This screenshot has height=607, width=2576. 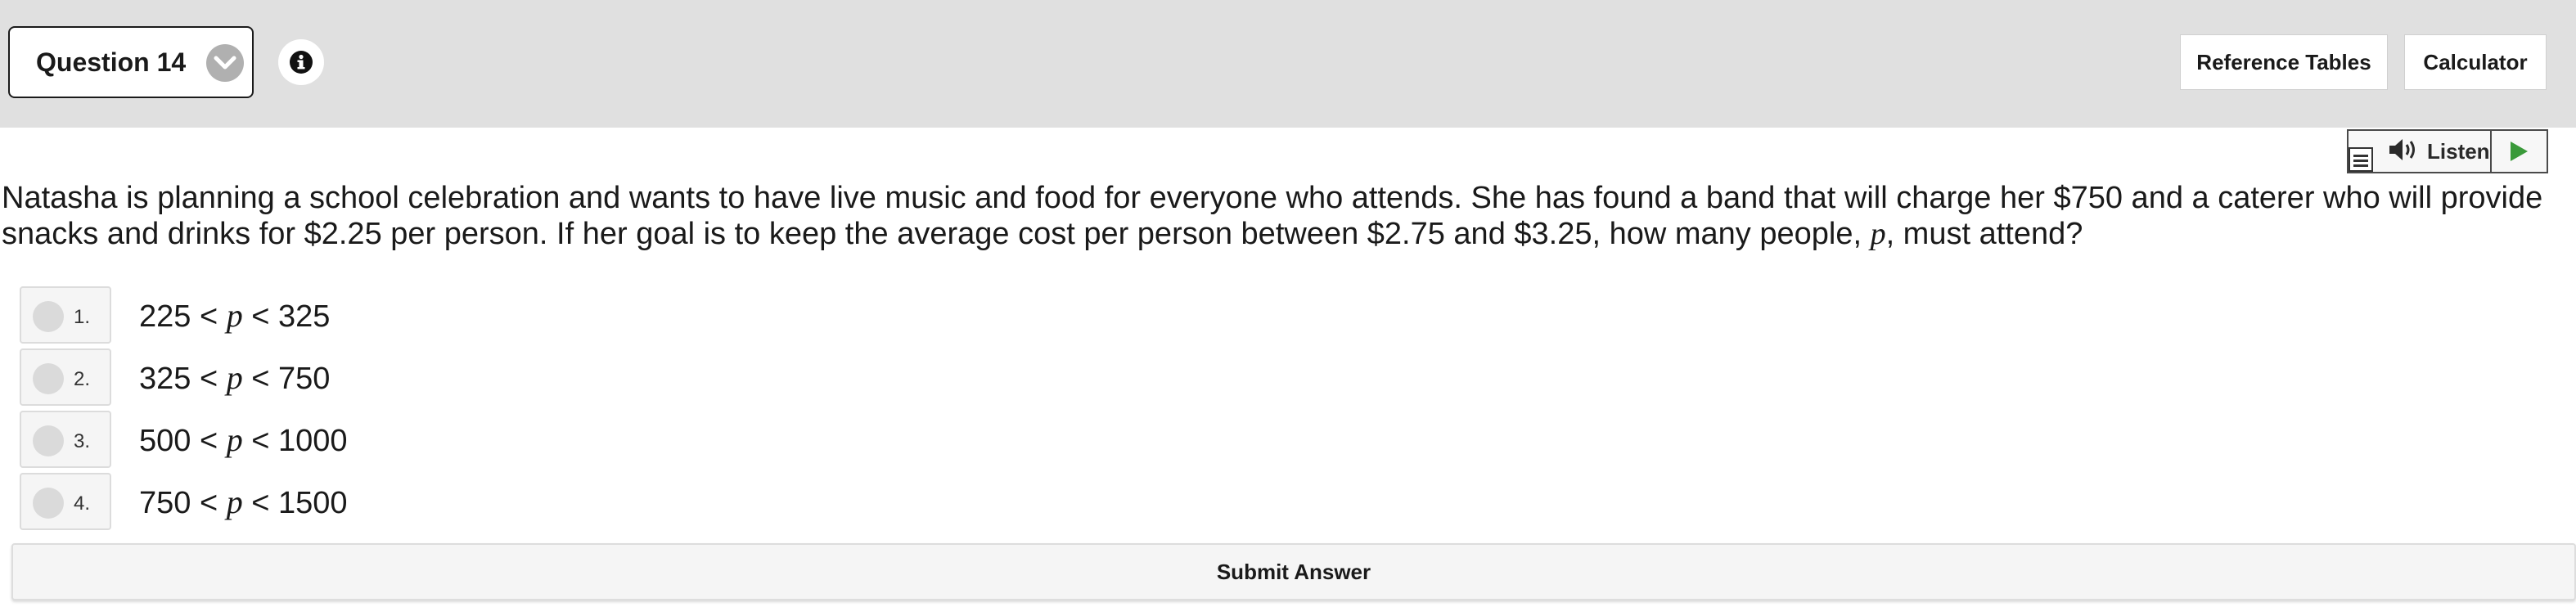 I want to click on choice-number: 1., so click(x=82, y=317).